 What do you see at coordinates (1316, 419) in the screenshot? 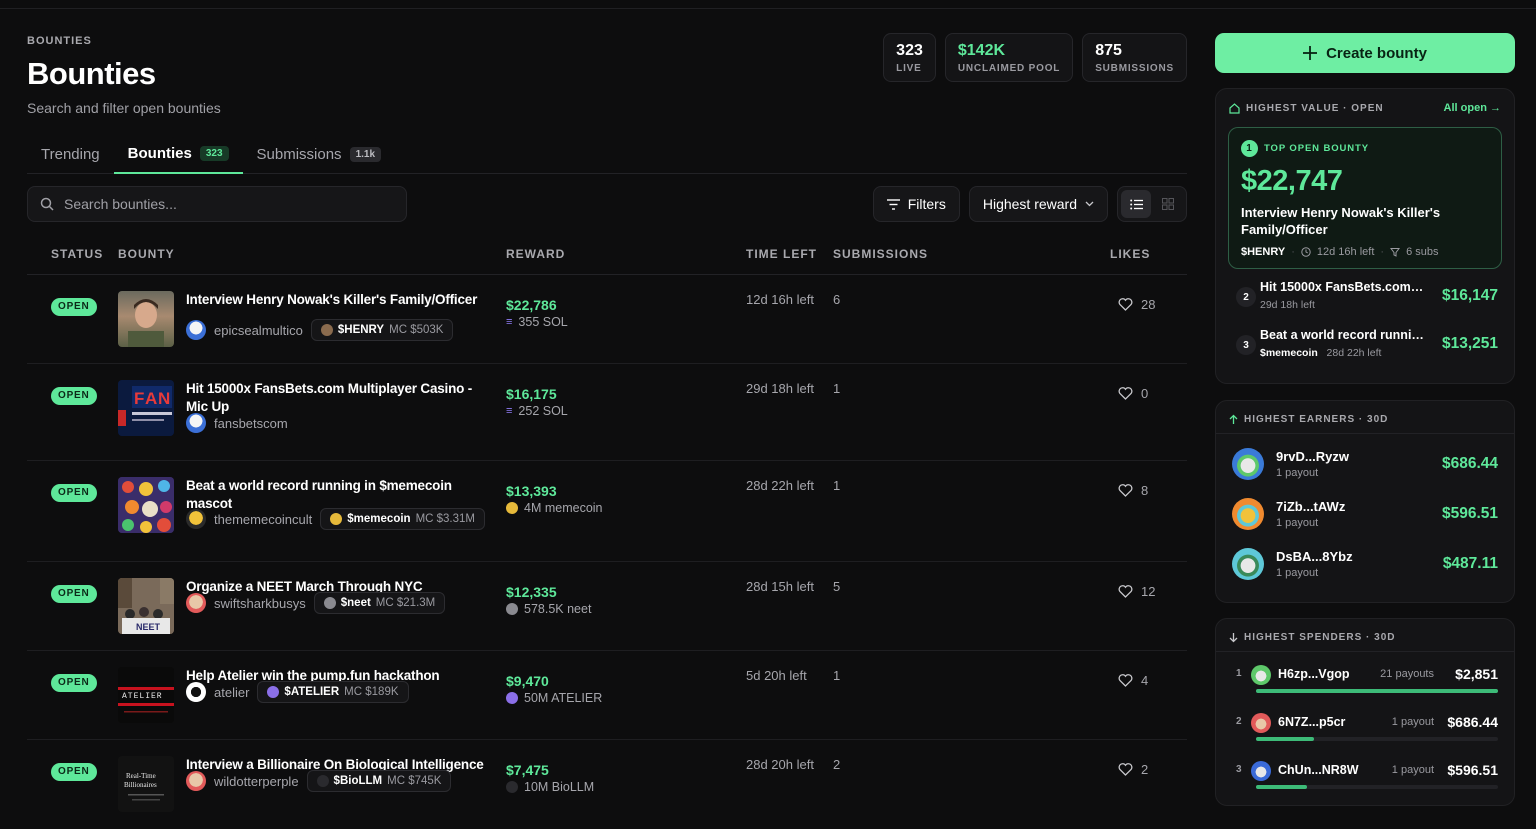
I see `panel-title: HIGHEST EARNERS · 30D` at bounding box center [1316, 419].